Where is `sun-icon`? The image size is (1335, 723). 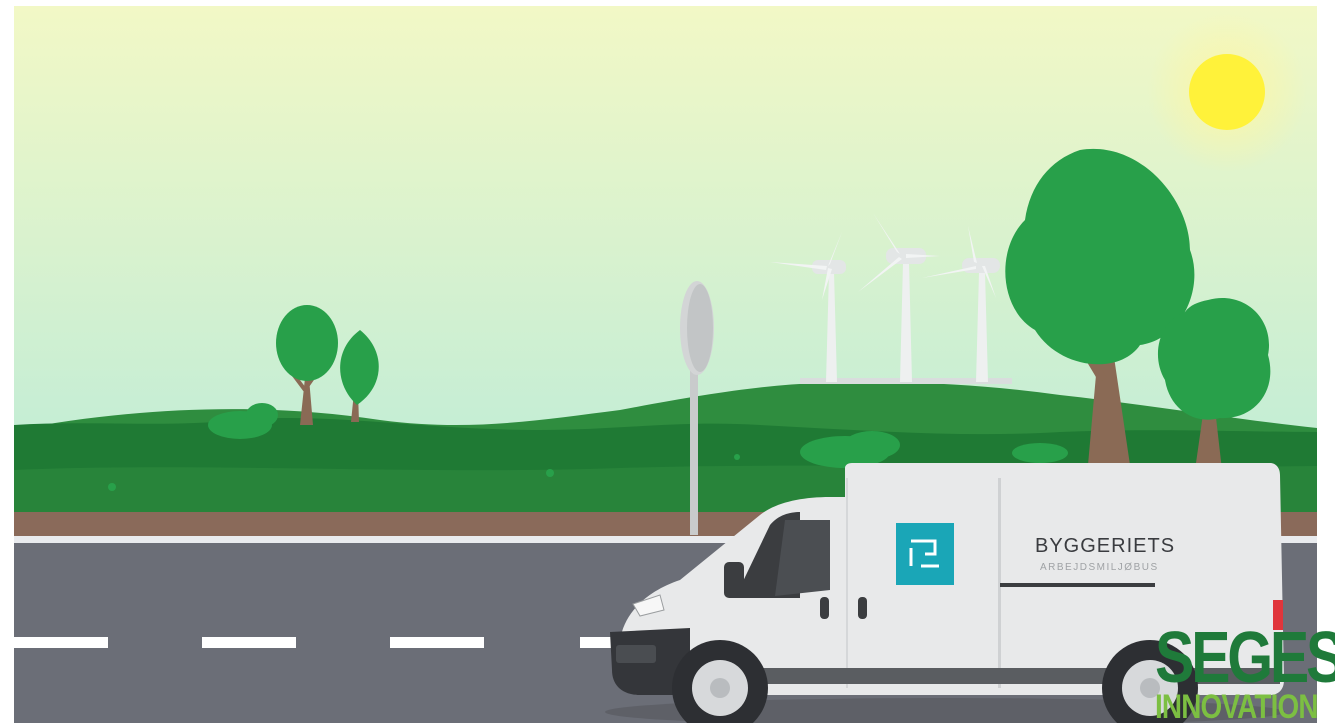 sun-icon is located at coordinates (1227, 92).